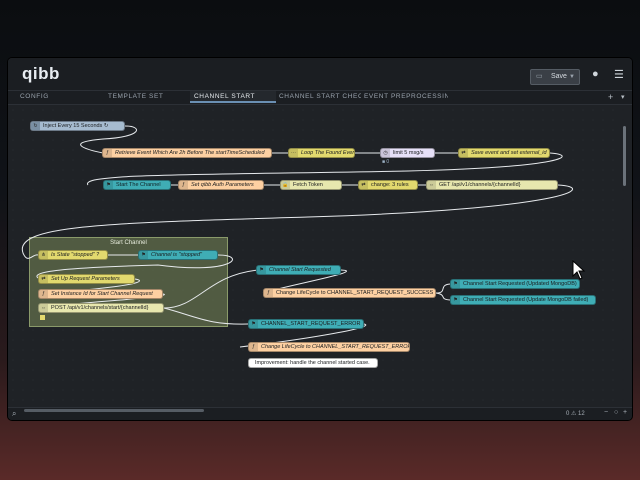  Describe the element at coordinates (41, 73) in the screenshot. I see `qibb-logo: qibb` at that location.